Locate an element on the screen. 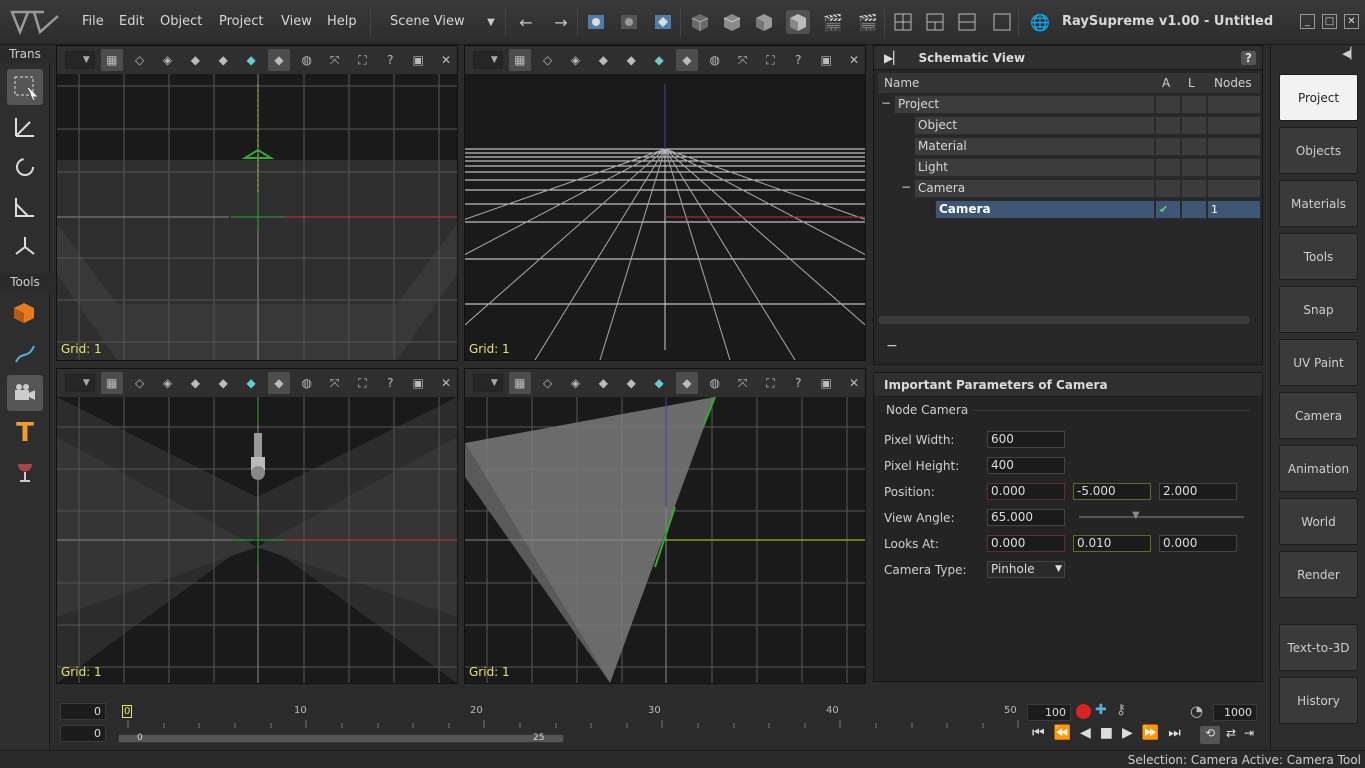  loop-icon: ⟲ is located at coordinates (1210, 735).